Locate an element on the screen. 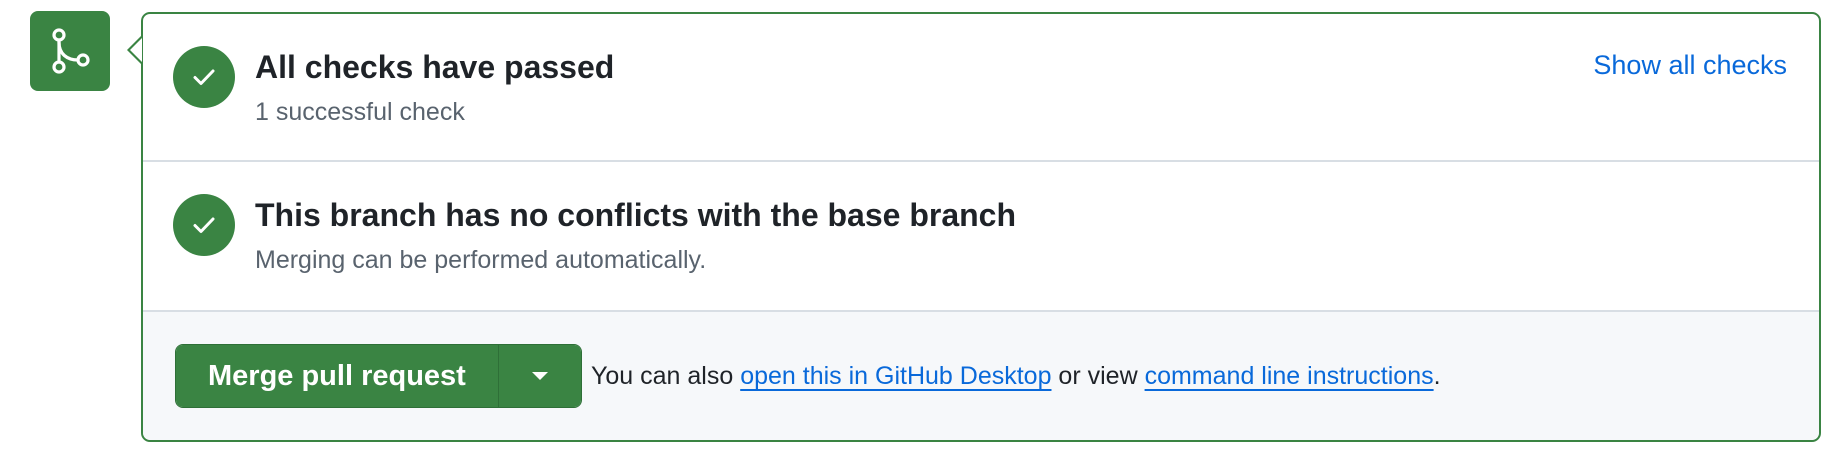  checks-subtitle: 1 successful check is located at coordinates (360, 112).